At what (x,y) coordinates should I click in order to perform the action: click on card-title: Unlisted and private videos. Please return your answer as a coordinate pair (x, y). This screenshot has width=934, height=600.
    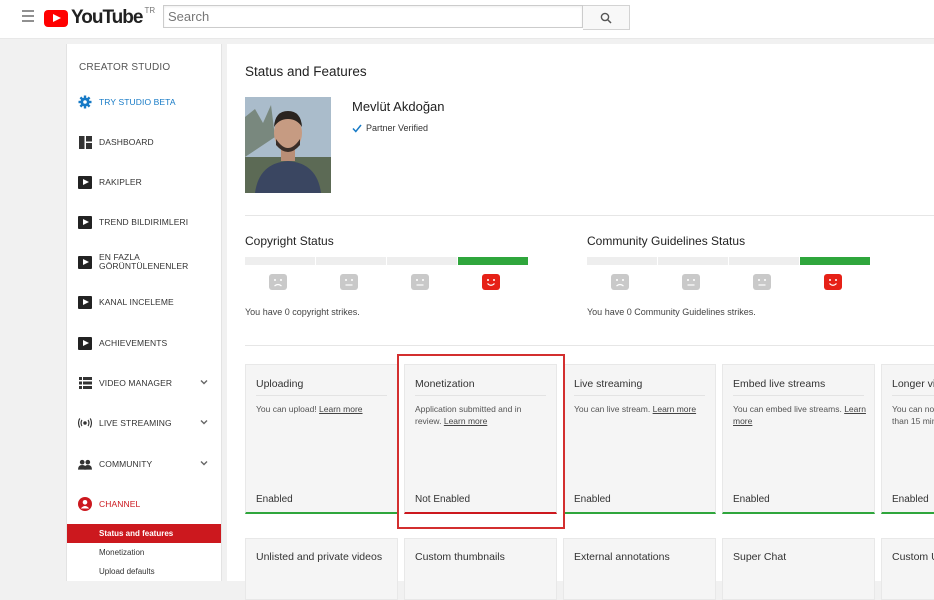
    Looking at the image, I should click on (319, 557).